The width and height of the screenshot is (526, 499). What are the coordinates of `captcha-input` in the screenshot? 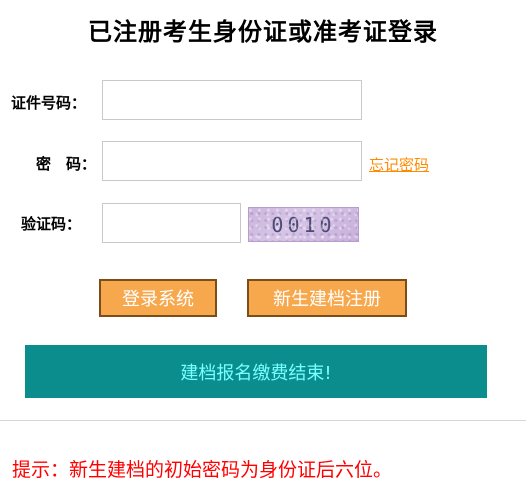 It's located at (171, 223).